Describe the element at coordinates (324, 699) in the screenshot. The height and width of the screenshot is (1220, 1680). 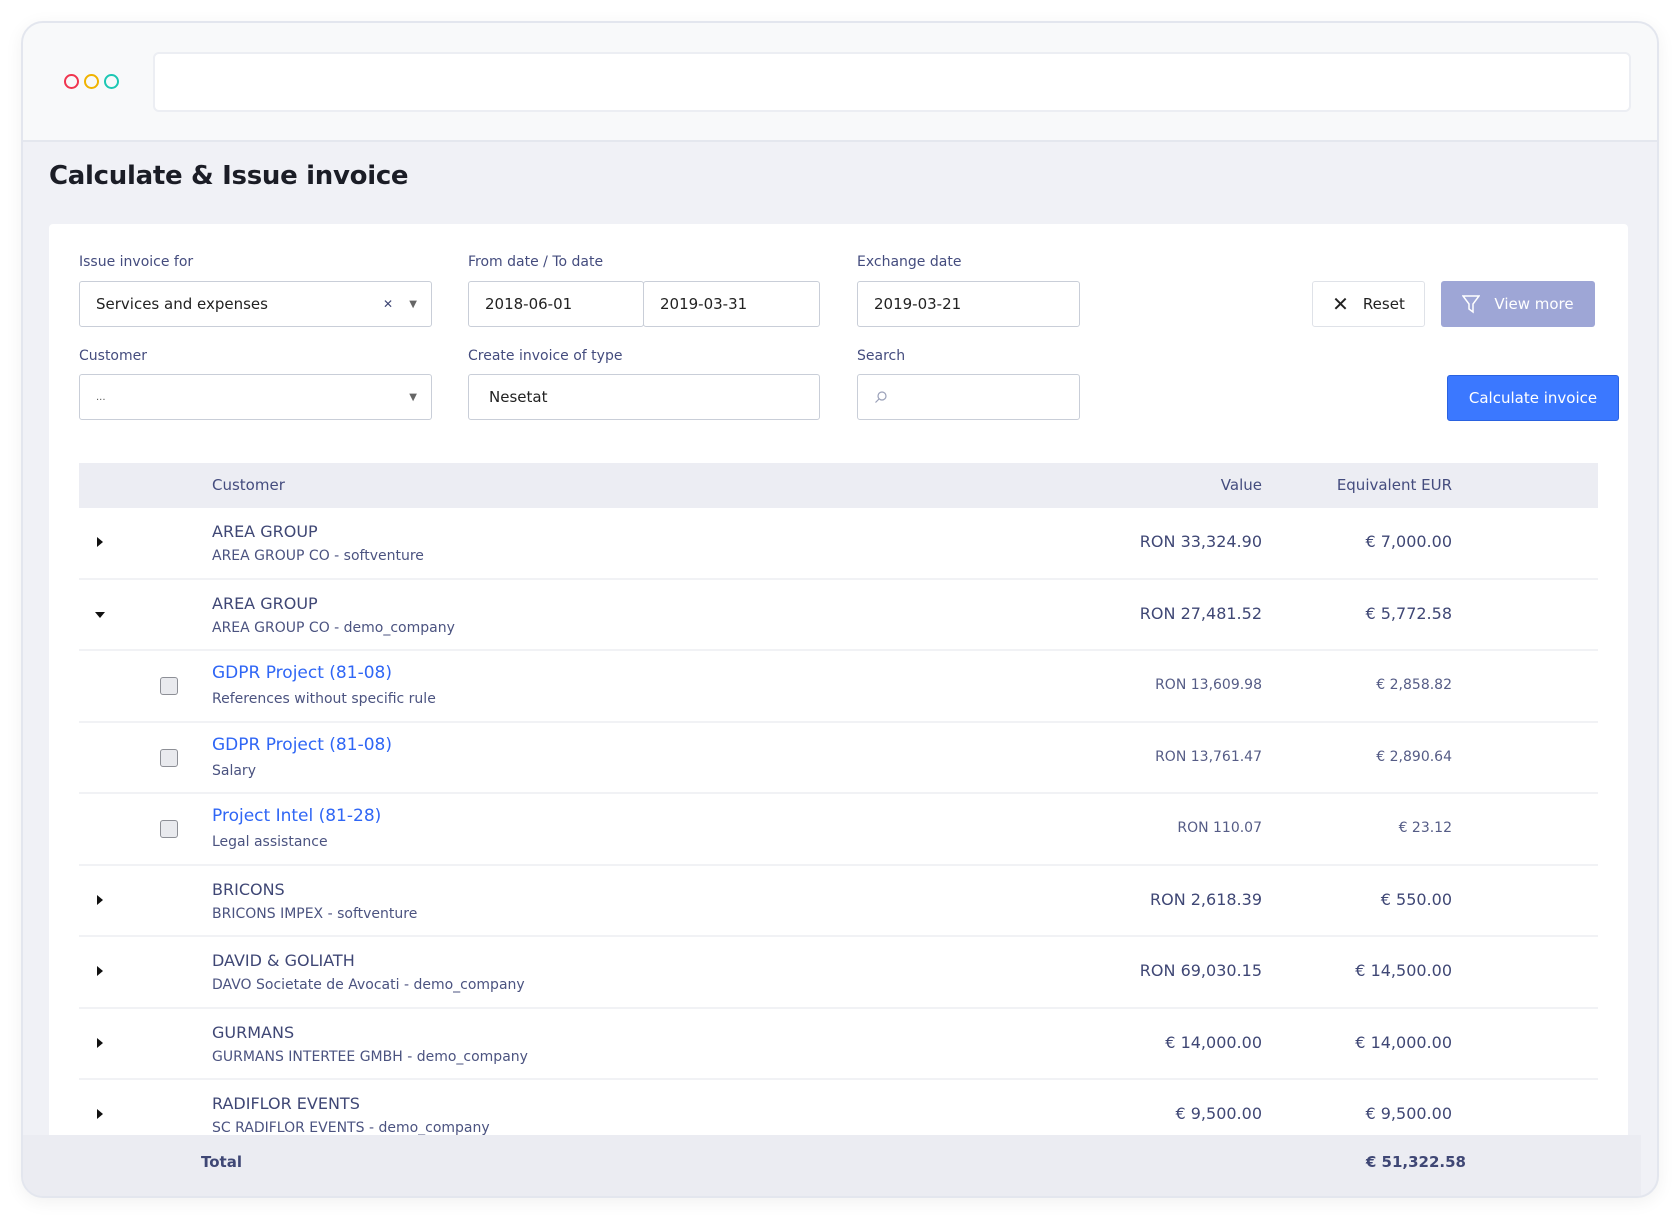
I see `row-subtitle: References without specific rule` at that location.